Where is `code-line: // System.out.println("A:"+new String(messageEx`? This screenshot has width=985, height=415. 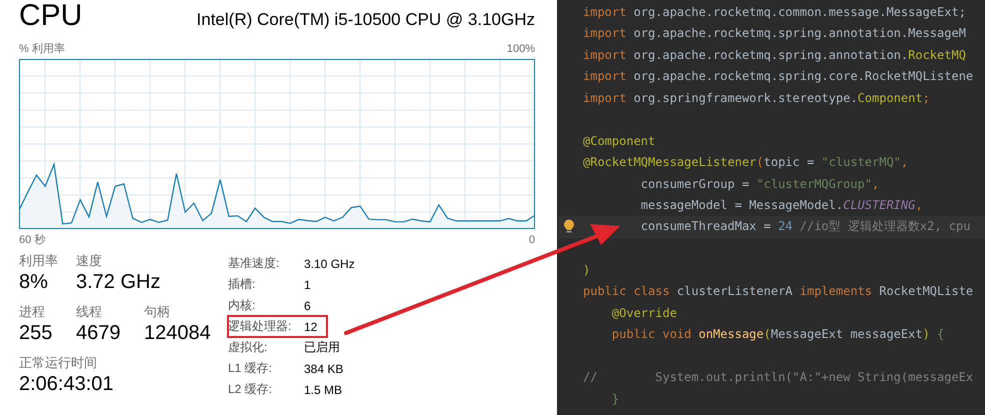 code-line: // System.out.println("A:"+new String(messageEx is located at coordinates (778, 377).